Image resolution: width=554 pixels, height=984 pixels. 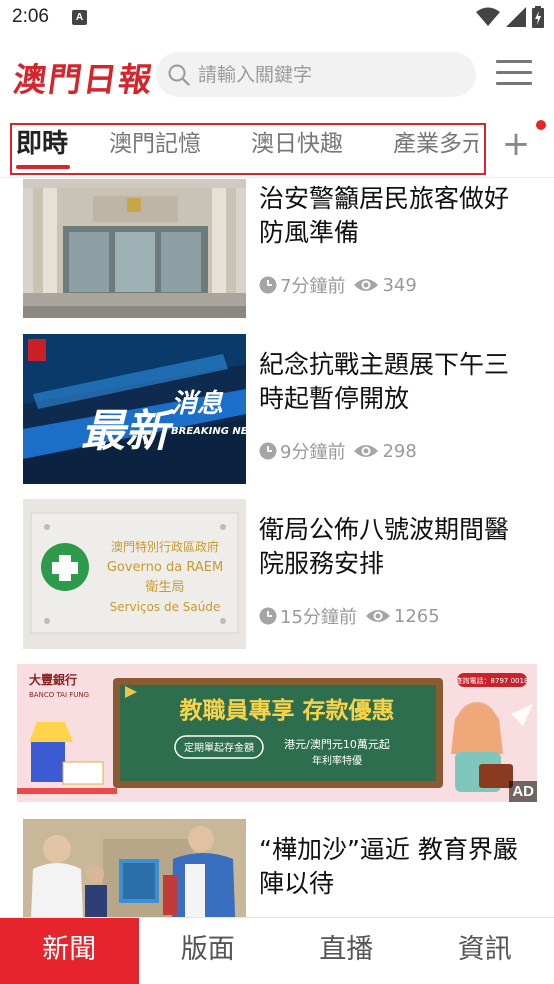 What do you see at coordinates (394, 216) in the screenshot?
I see `news-title: 治安警籲居民旅客做好防風準備` at bounding box center [394, 216].